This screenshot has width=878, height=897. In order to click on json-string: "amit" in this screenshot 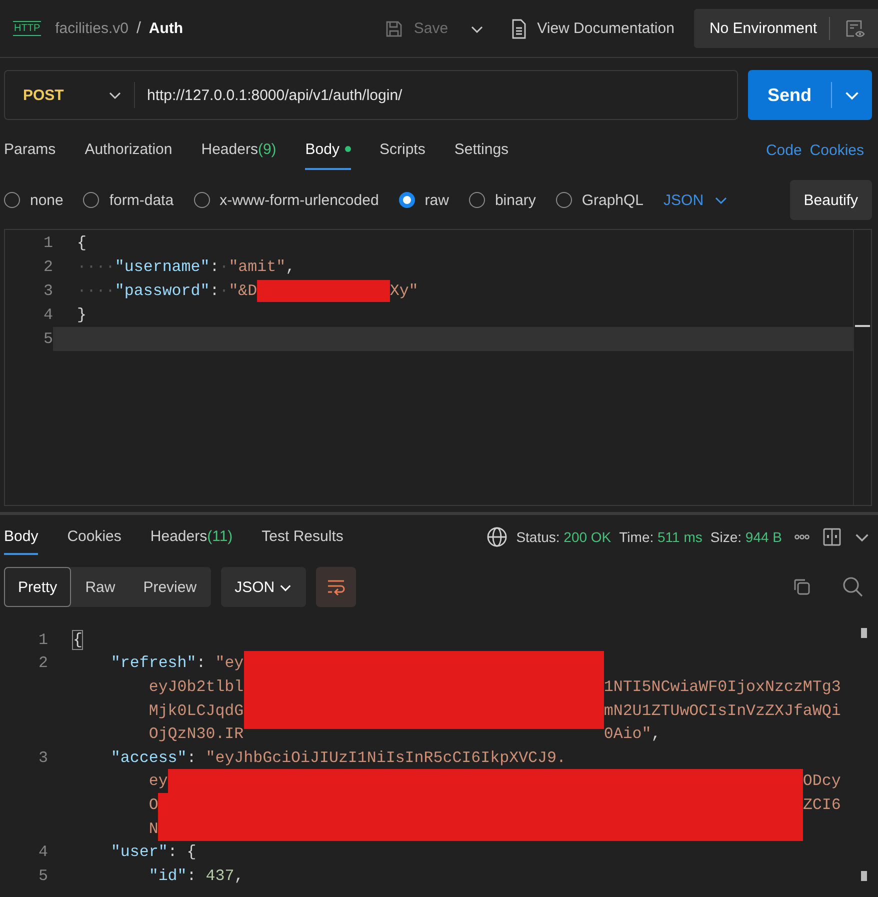, I will do `click(257, 267)`.